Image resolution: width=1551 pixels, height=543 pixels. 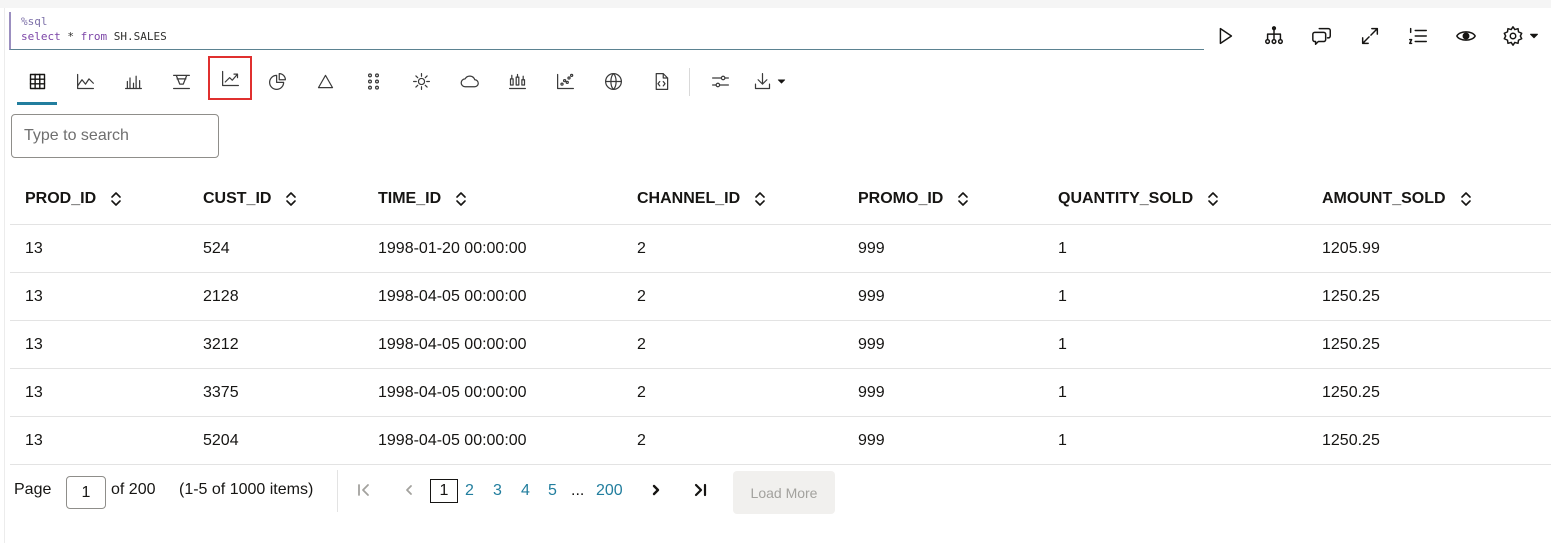 I want to click on settings-sliders-icon, so click(x=720, y=81).